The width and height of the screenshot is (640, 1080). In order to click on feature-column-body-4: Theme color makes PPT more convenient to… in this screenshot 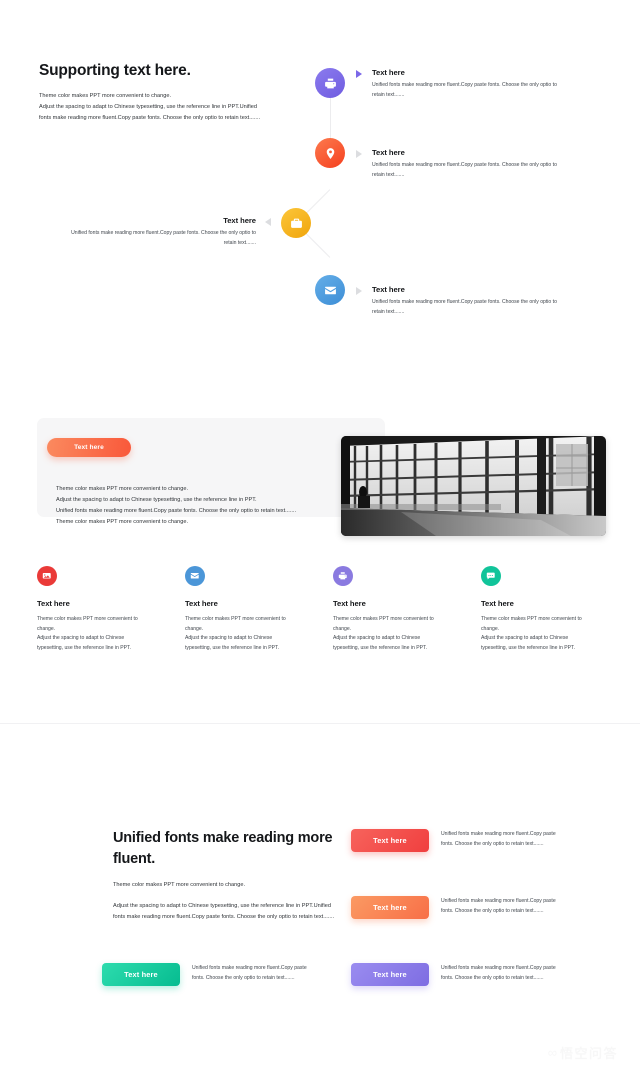, I will do `click(531, 634)`.